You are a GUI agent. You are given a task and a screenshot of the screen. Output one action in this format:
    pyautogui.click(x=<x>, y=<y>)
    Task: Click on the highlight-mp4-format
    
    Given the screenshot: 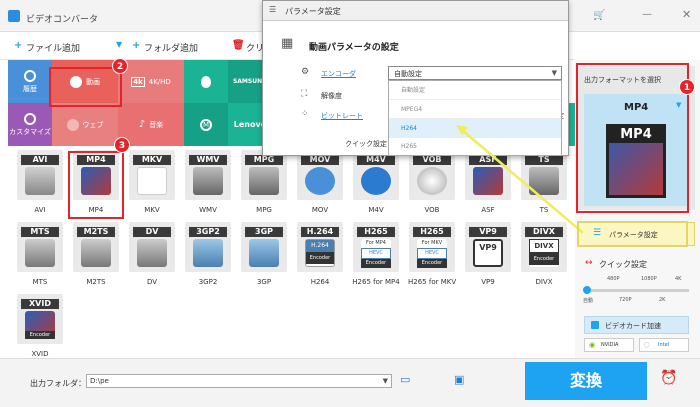 What is the action you would take?
    pyautogui.click(x=96, y=185)
    